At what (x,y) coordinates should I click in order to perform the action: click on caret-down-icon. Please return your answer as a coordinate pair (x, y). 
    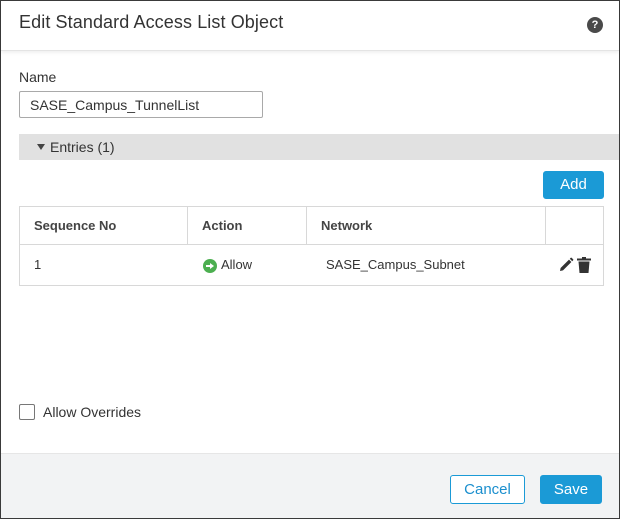
    Looking at the image, I should click on (41, 147).